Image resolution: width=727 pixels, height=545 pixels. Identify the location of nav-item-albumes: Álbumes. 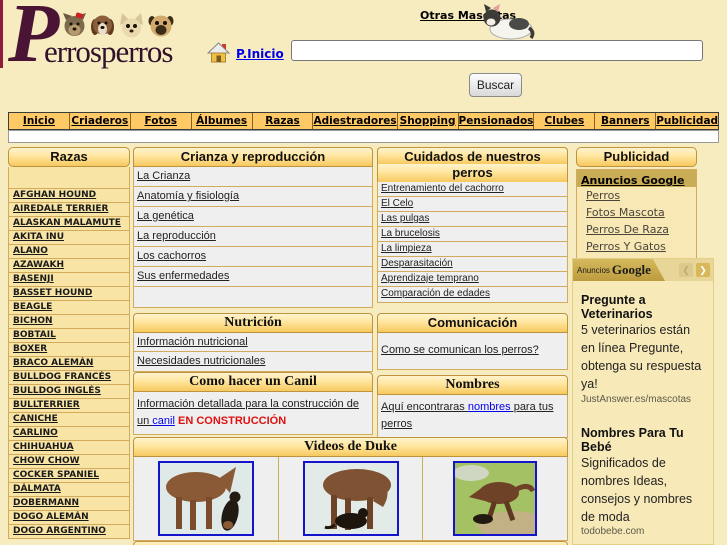
(222, 121).